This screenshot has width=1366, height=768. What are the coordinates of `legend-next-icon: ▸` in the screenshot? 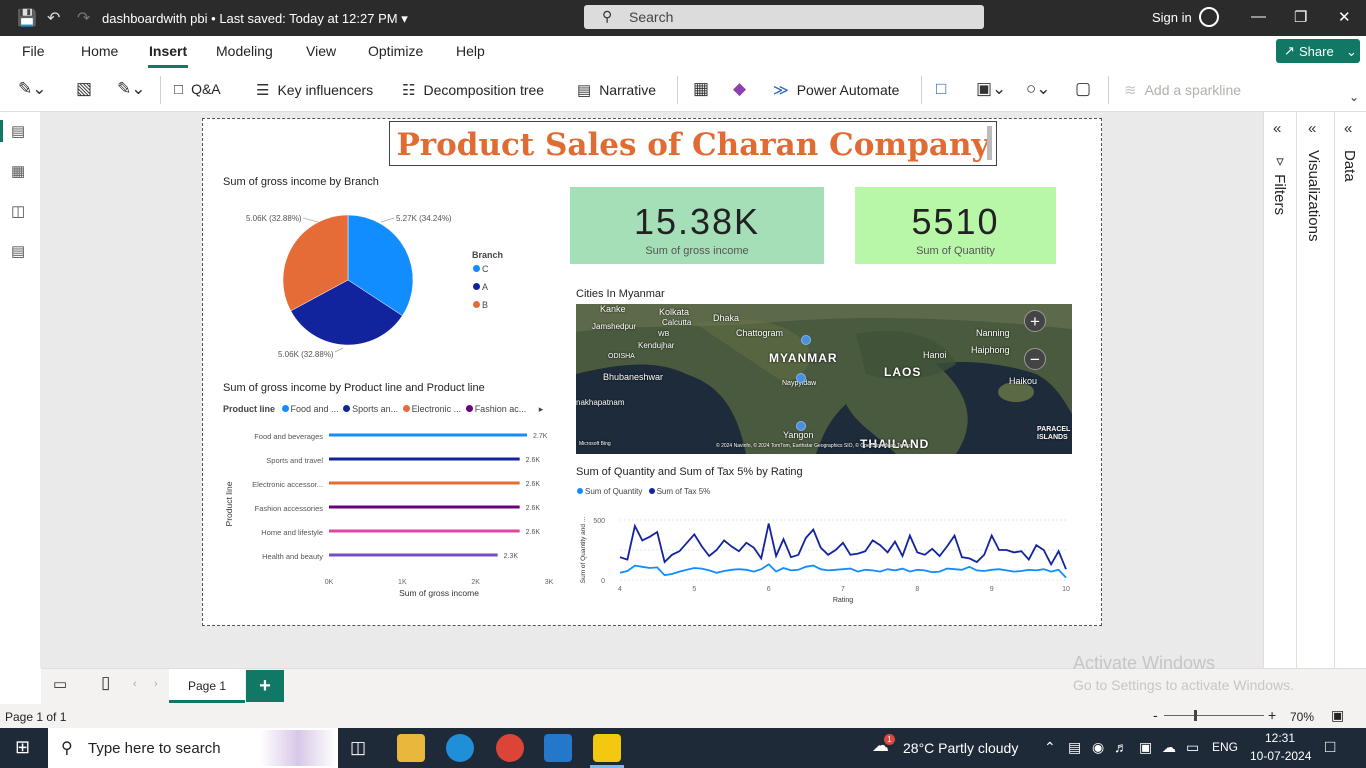 It's located at (541, 409).